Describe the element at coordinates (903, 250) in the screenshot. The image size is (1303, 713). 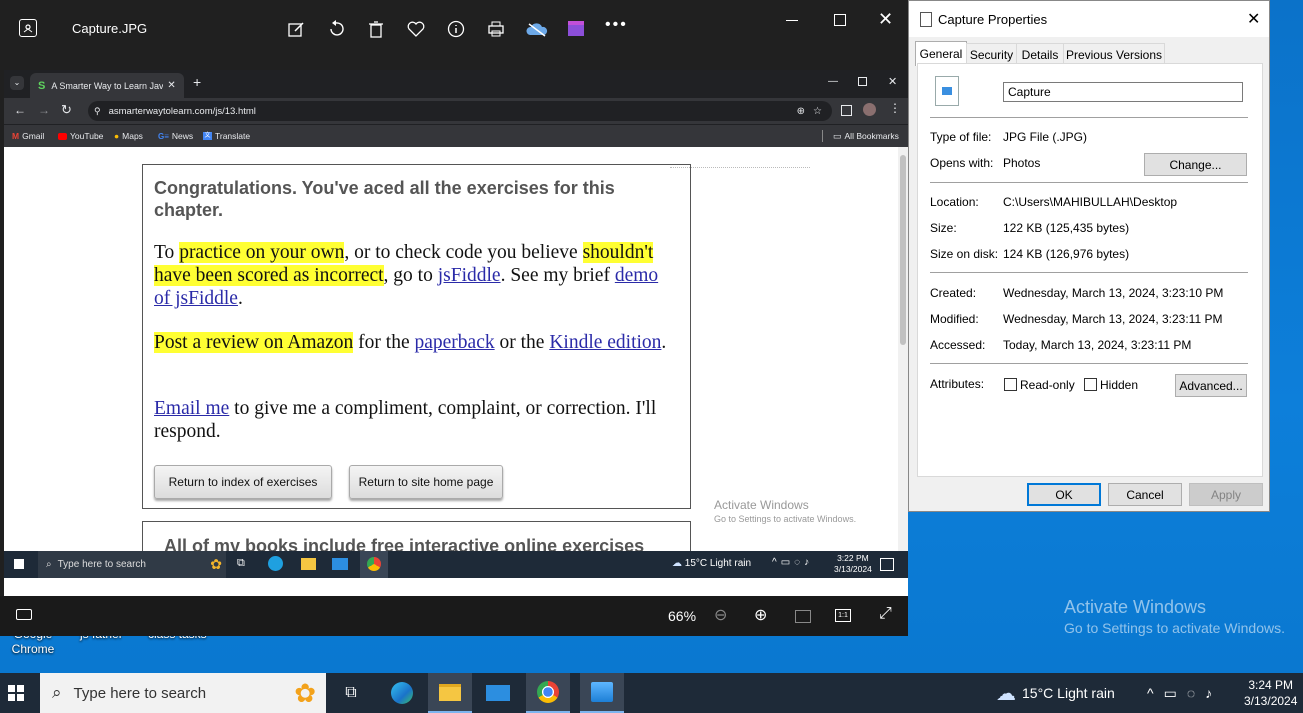
I see `scroll-thumb` at that location.